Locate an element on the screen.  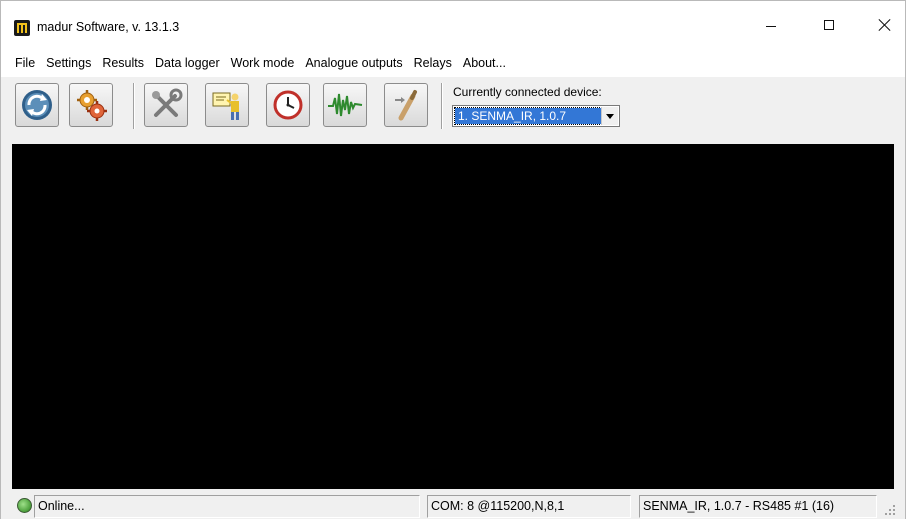
clock-icon is located at coordinates (288, 105).